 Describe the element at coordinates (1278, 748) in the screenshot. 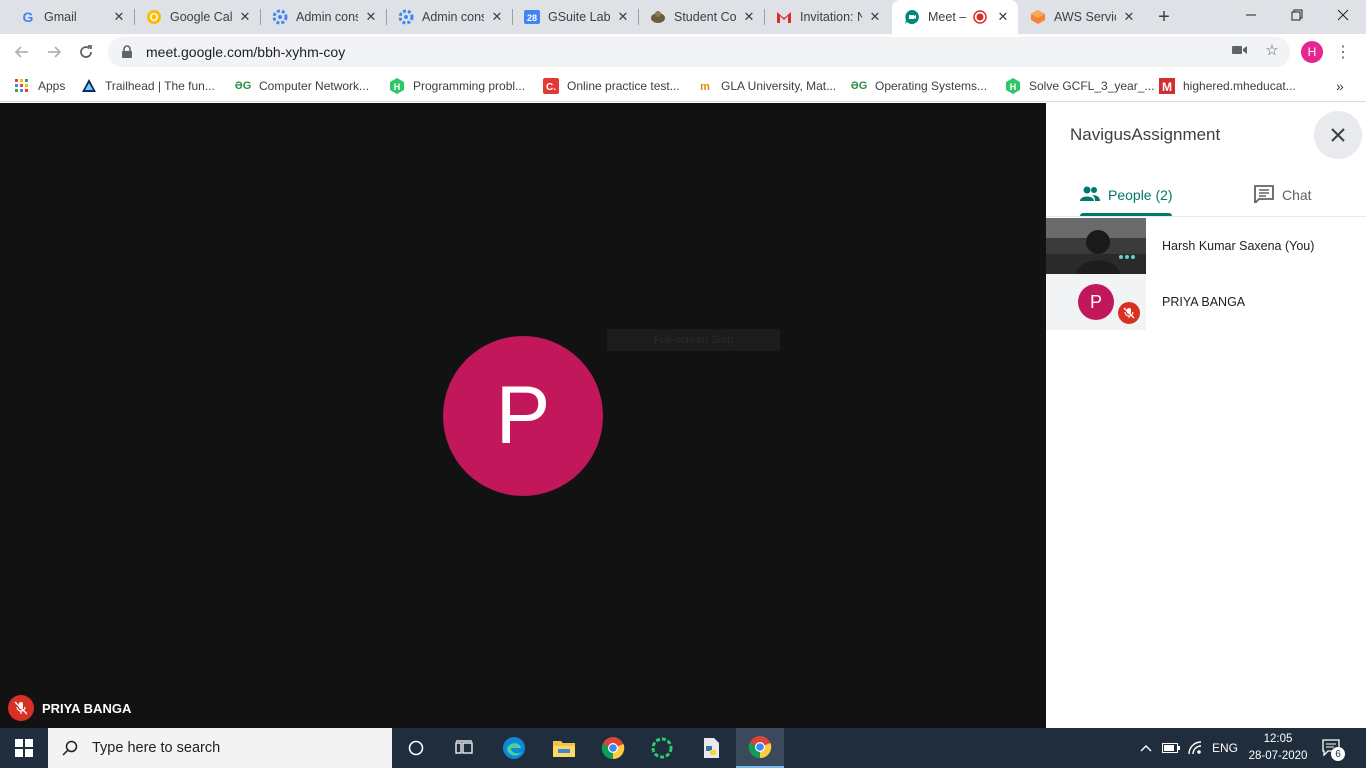

I see `system-clock: 12:05 28-07-2020` at that location.